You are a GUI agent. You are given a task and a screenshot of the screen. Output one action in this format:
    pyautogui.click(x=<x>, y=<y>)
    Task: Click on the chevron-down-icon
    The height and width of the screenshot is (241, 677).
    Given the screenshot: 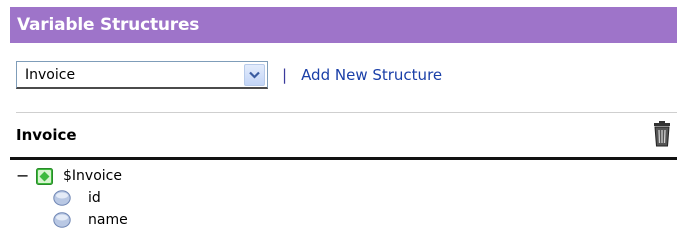 What is the action you would take?
    pyautogui.click(x=254, y=75)
    